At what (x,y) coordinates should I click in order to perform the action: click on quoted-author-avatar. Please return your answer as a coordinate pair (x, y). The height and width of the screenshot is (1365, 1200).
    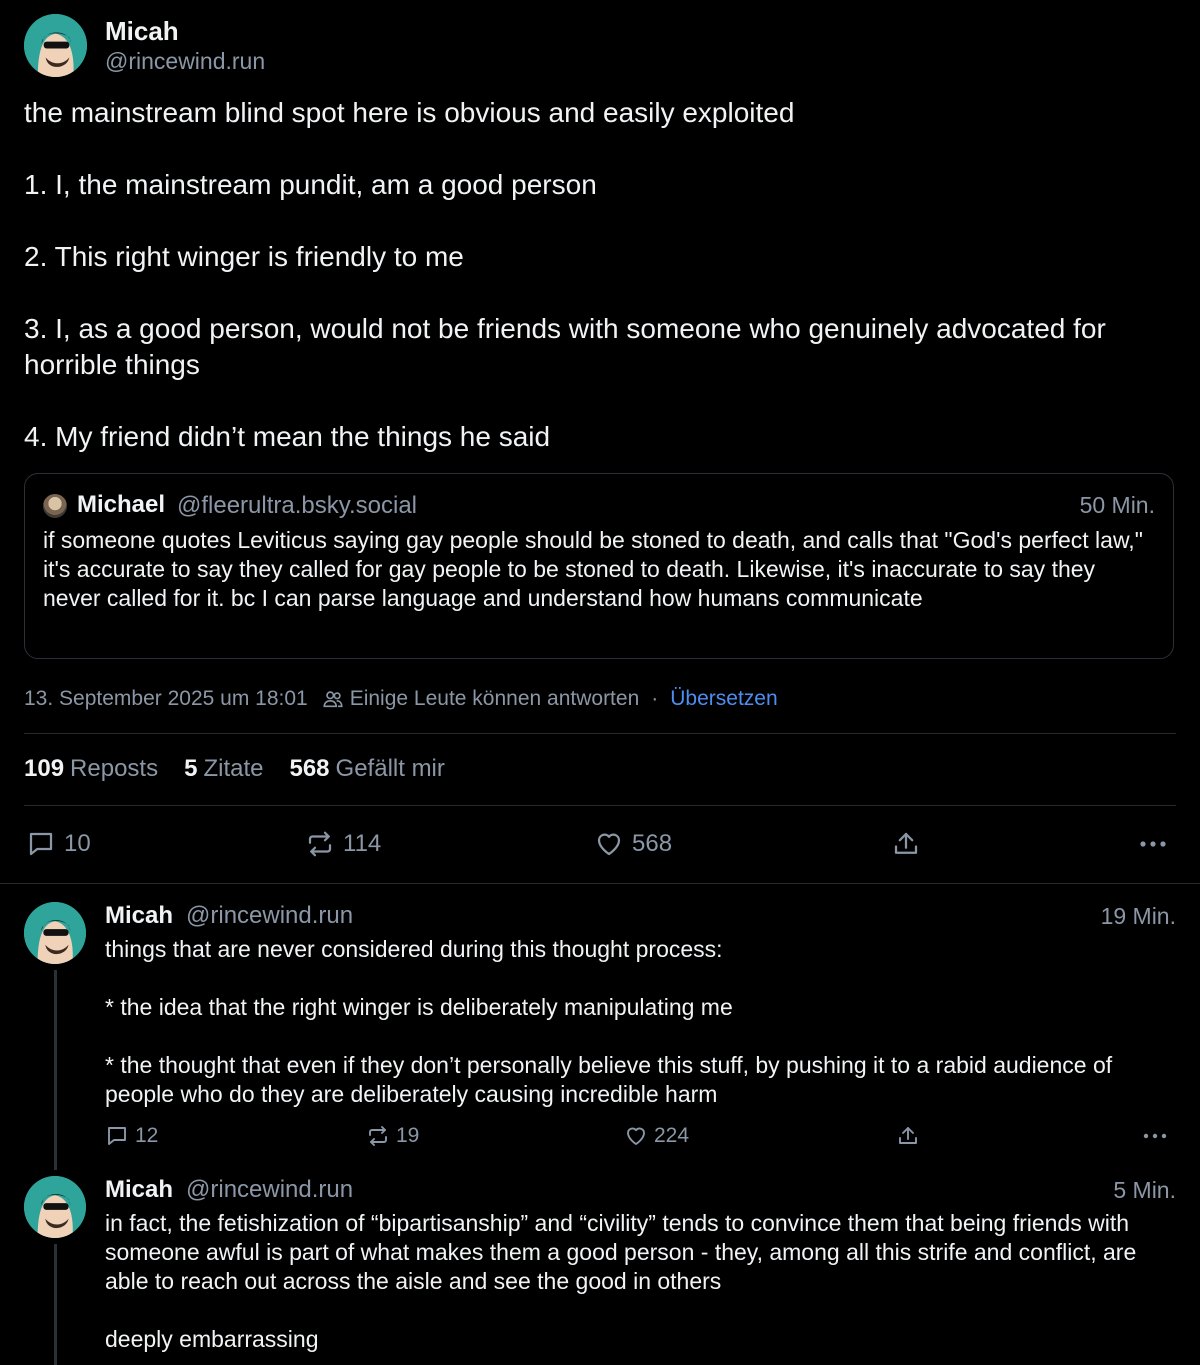
    Looking at the image, I should click on (55, 506).